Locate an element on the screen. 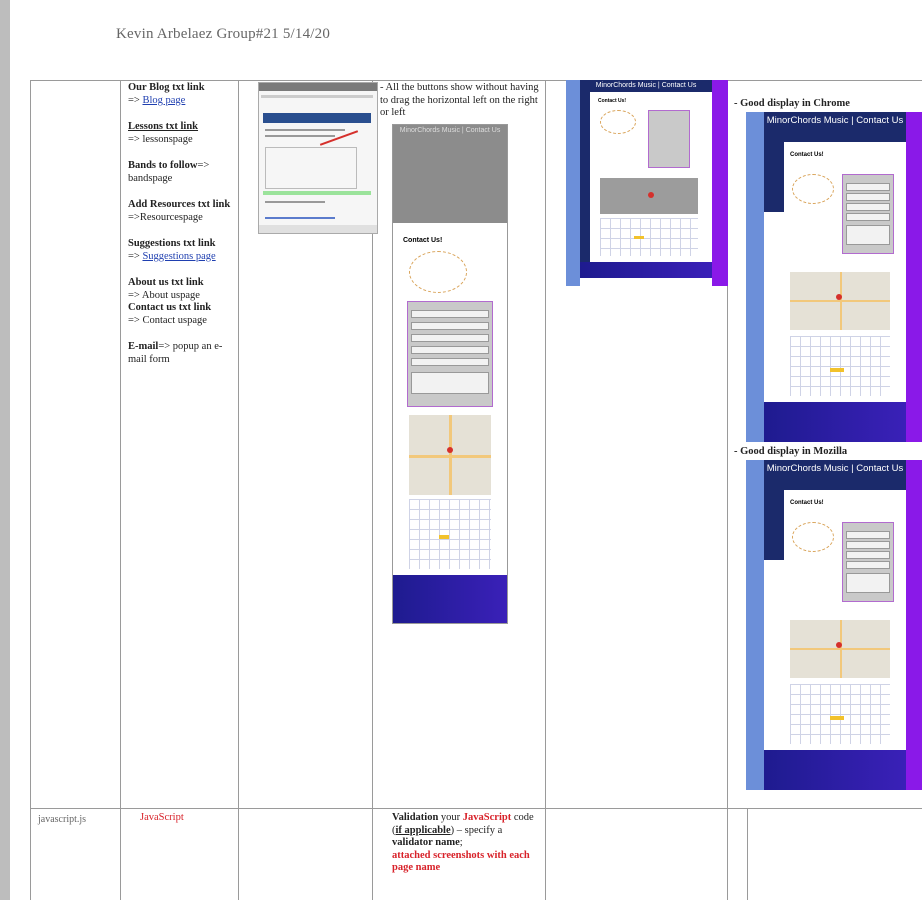  mobile-calendar is located at coordinates (450, 534).